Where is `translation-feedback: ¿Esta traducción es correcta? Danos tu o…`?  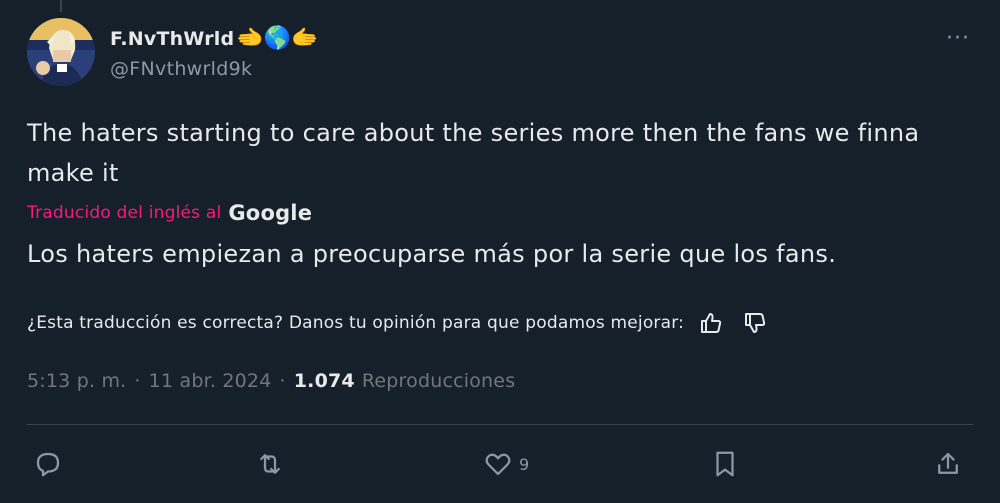 translation-feedback: ¿Esta traducción es correcta? Danos tu o… is located at coordinates (399, 323).